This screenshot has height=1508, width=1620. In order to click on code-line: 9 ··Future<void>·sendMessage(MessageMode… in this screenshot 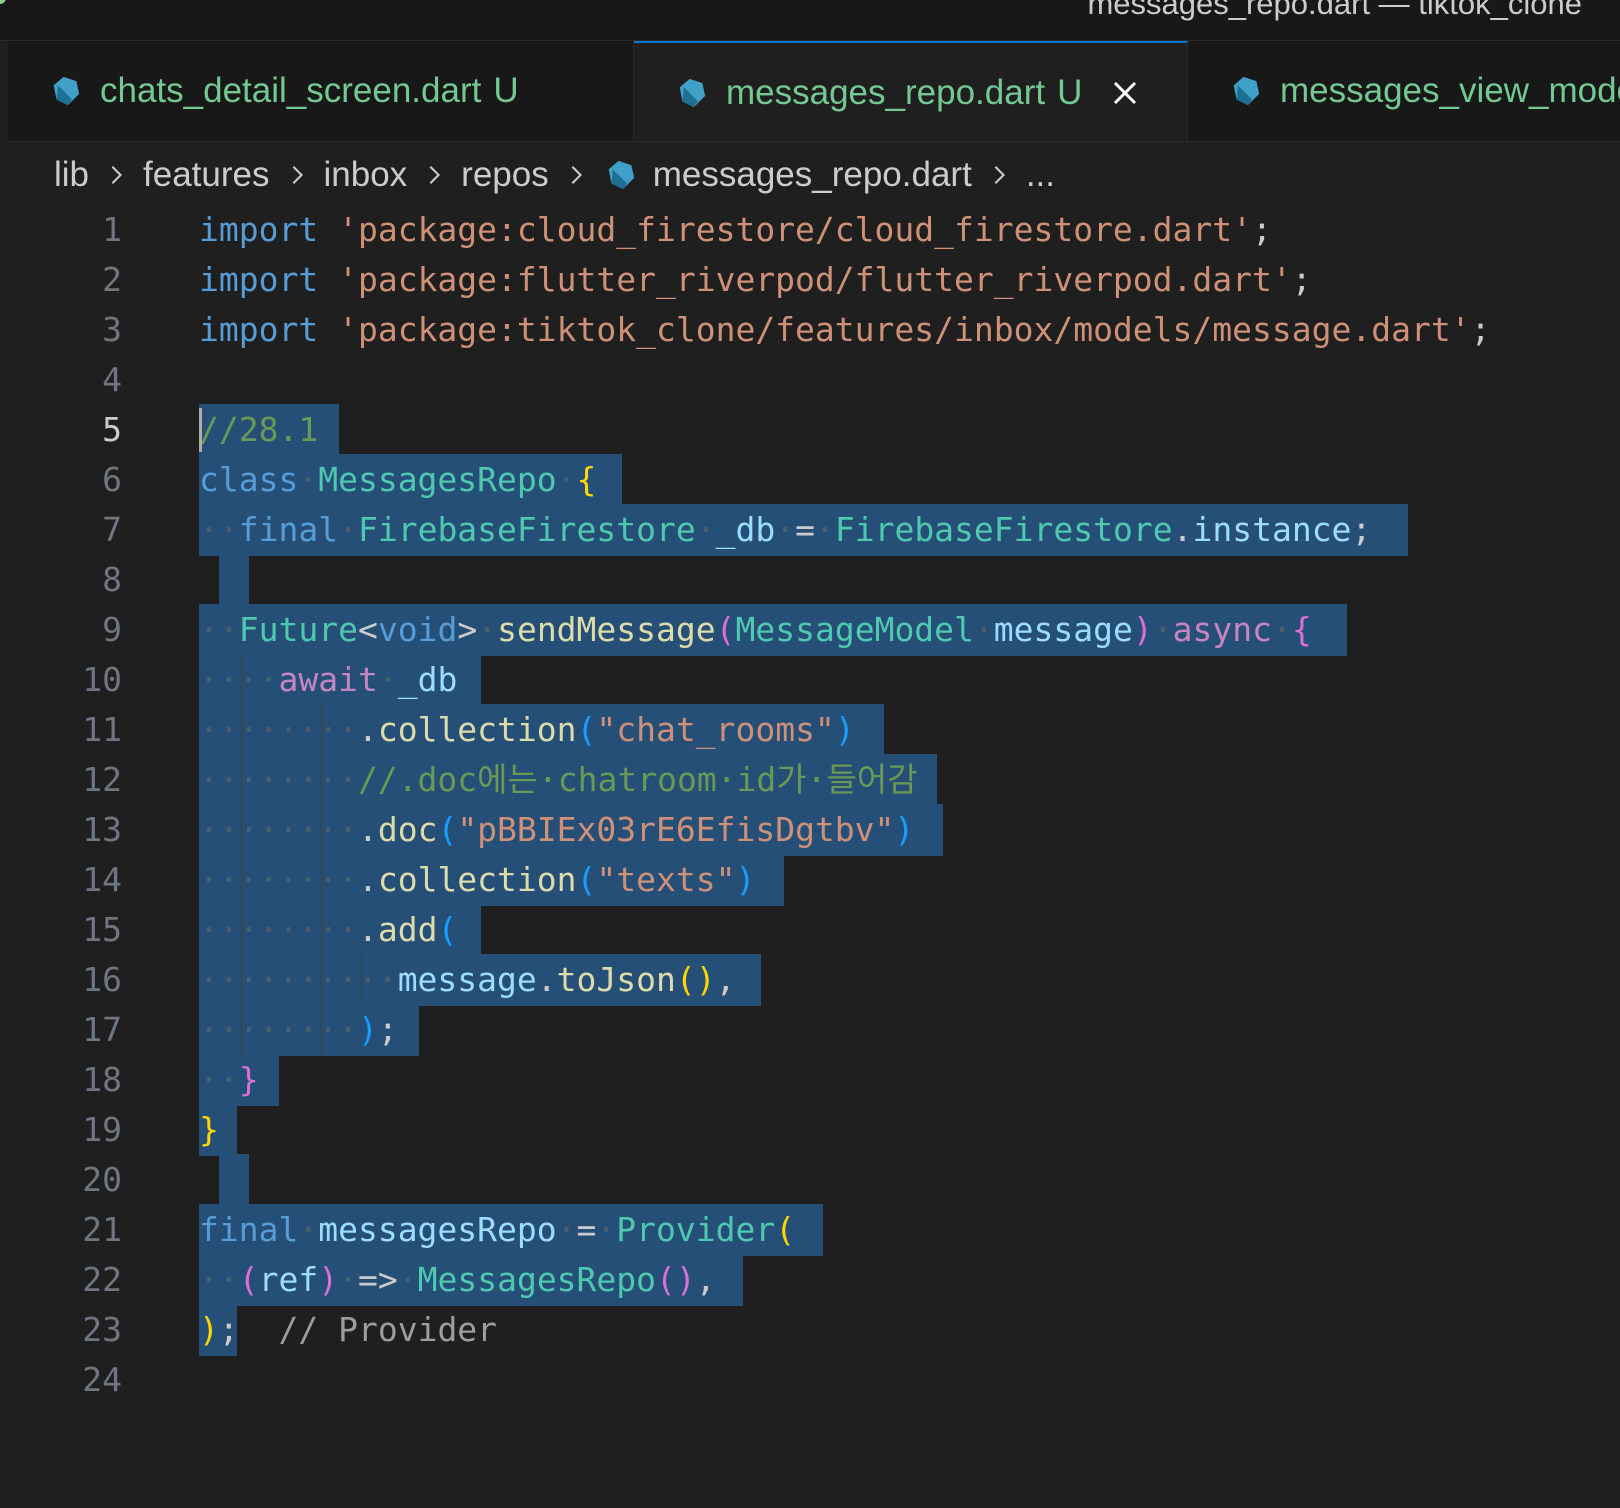, I will do `click(814, 630)`.